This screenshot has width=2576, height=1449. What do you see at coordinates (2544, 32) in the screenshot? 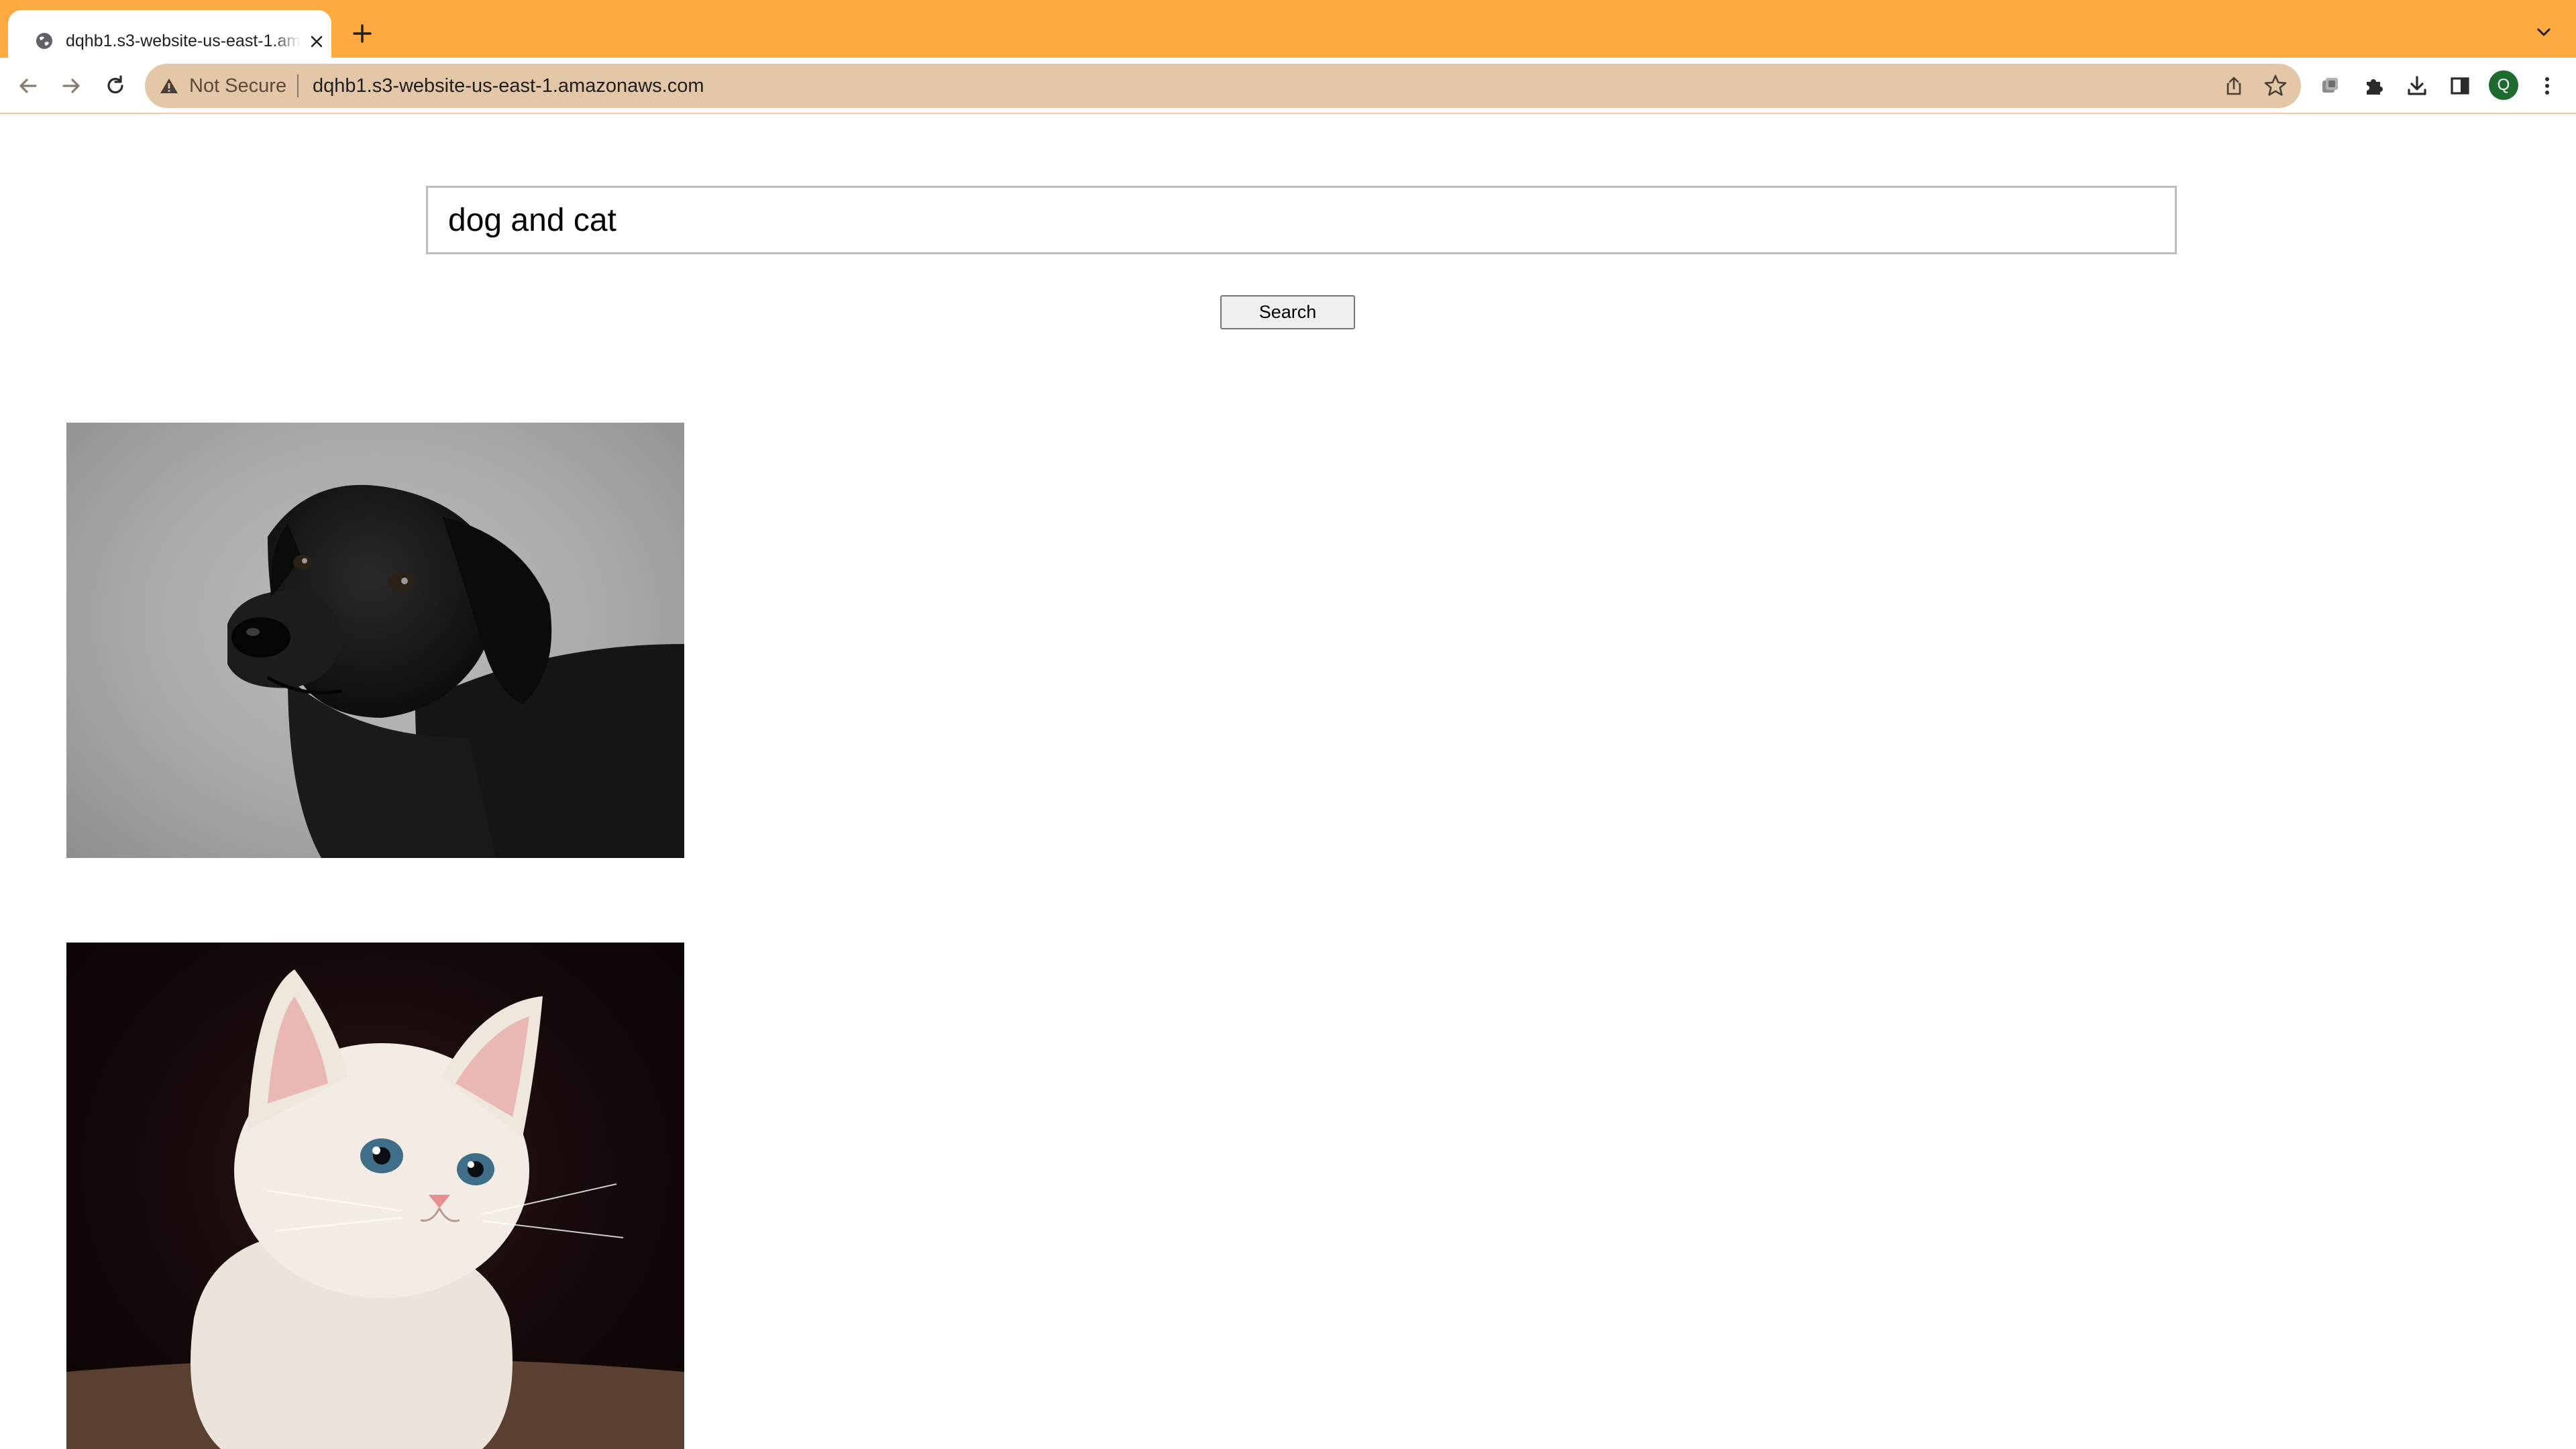
I see `chevron-down-icon` at bounding box center [2544, 32].